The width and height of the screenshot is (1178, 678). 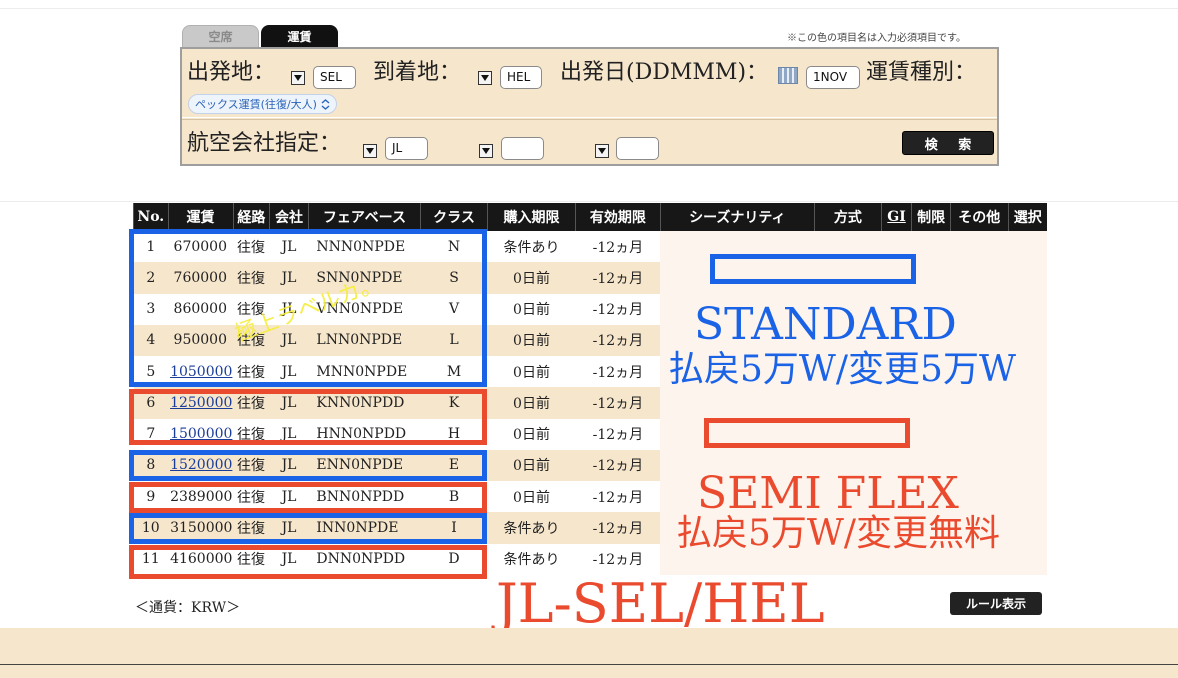 What do you see at coordinates (996, 603) in the screenshot?
I see `rule-display-button: ルール表示` at bounding box center [996, 603].